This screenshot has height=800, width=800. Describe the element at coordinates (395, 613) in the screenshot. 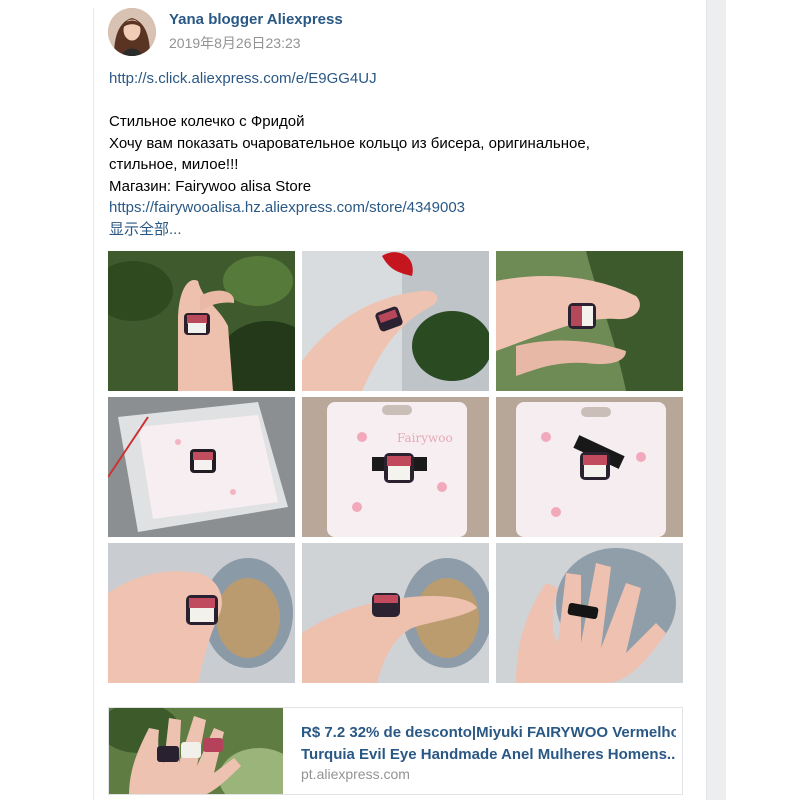

I see `photo-ring-side-view` at that location.